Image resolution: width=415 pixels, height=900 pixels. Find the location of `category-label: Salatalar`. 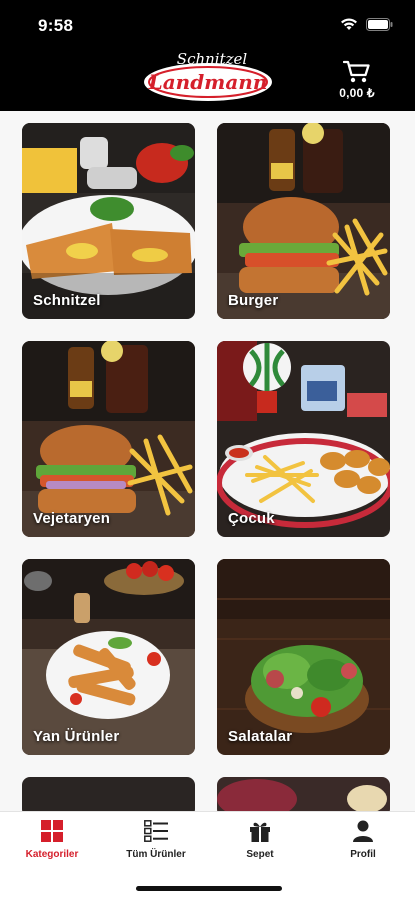

category-label: Salatalar is located at coordinates (260, 736).